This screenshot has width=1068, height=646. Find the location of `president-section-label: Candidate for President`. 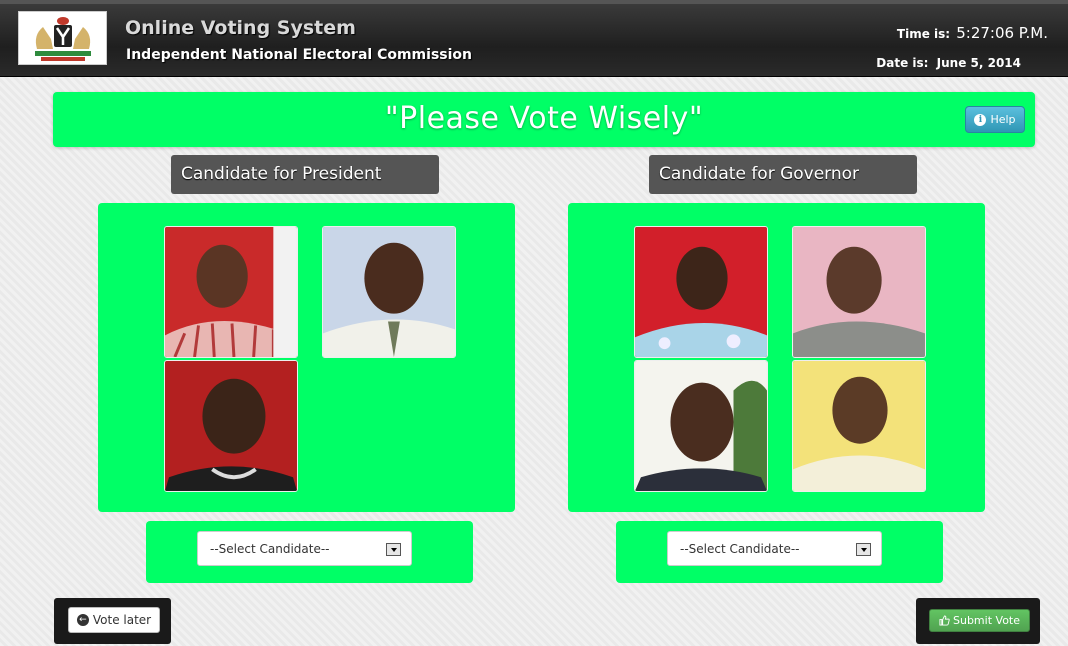

president-section-label: Candidate for President is located at coordinates (305, 174).